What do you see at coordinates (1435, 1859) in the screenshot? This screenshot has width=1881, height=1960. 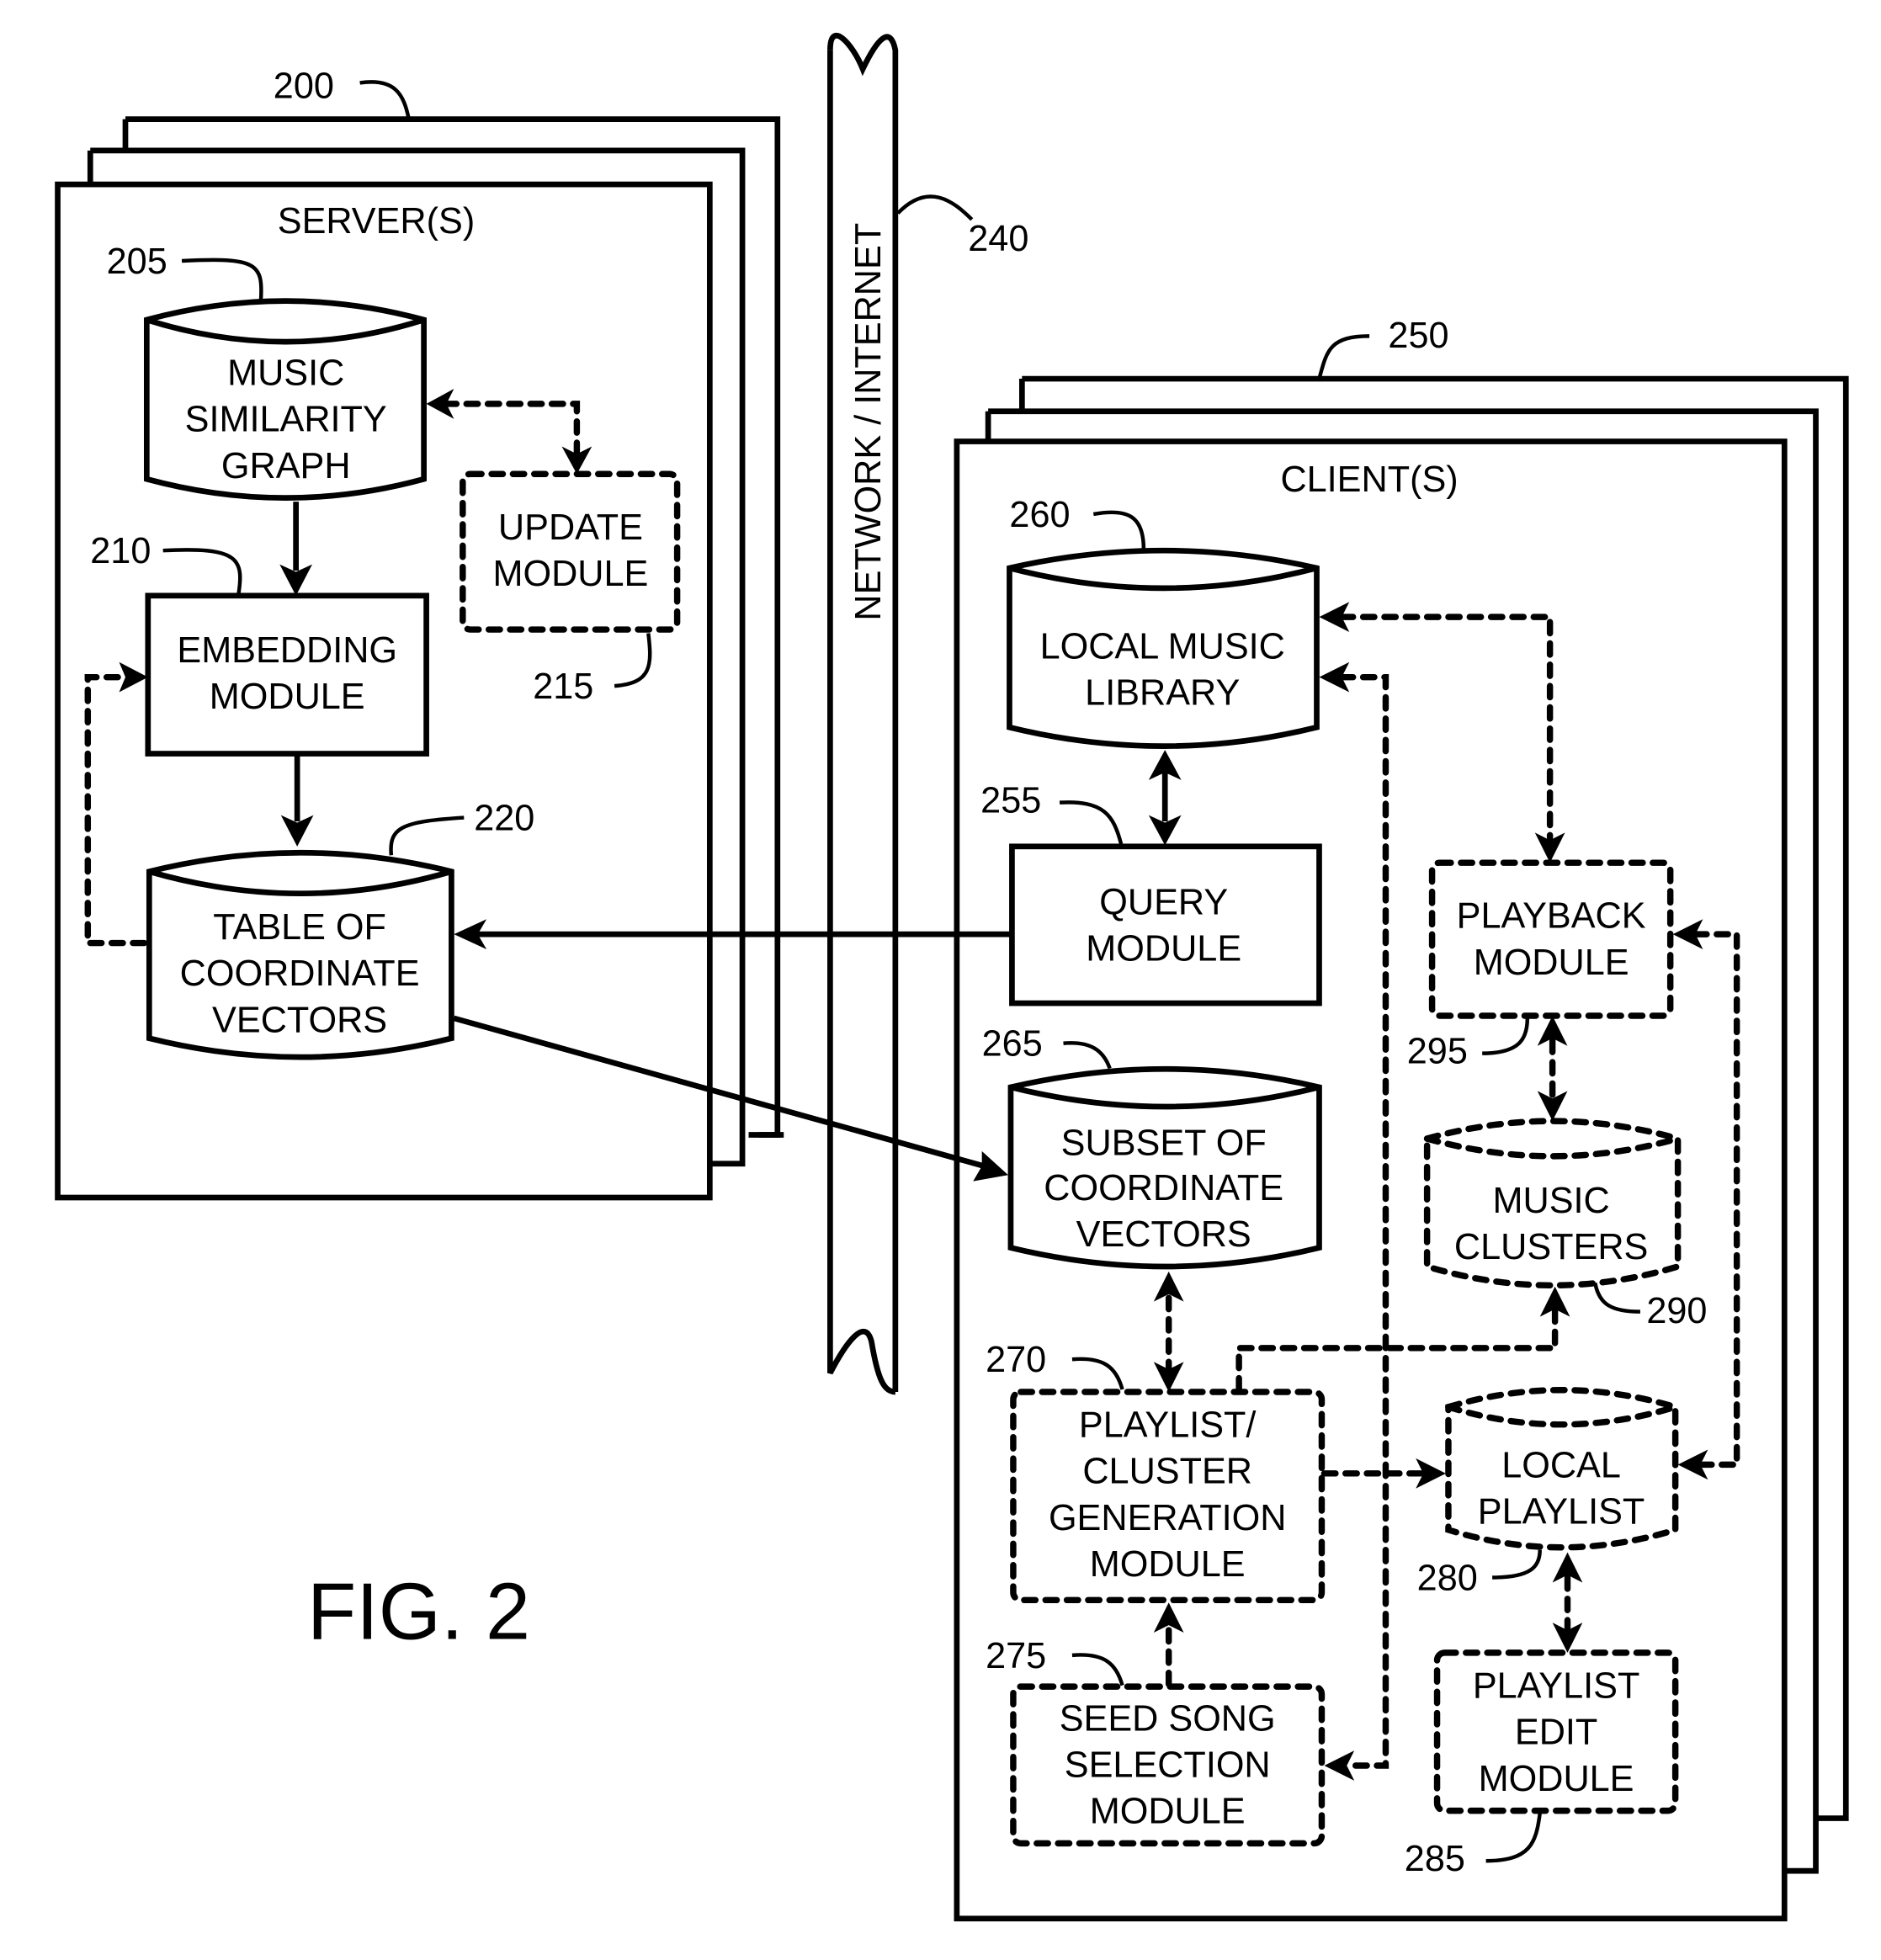 I see `ref-285: 285` at bounding box center [1435, 1859].